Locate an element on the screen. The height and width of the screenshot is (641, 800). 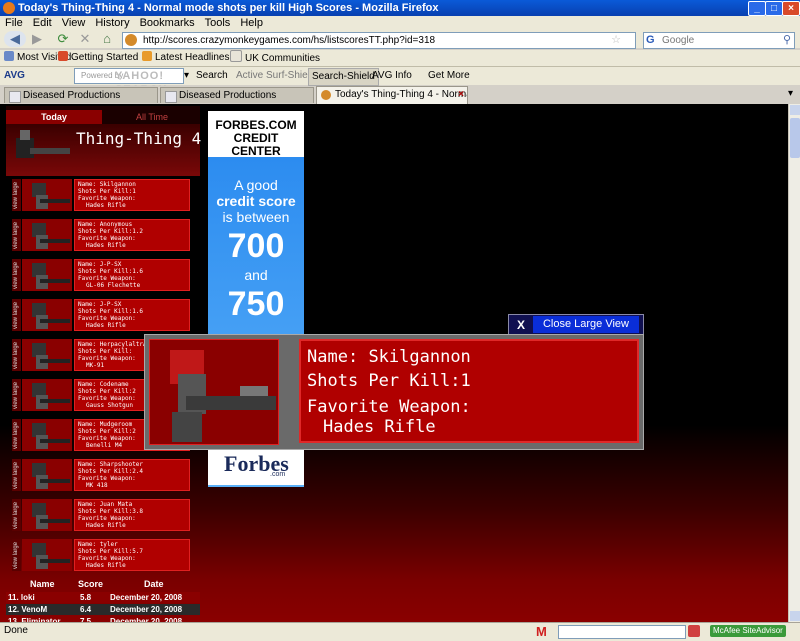
close-large-view-button: Close Large View is located at coordinates (586, 324).